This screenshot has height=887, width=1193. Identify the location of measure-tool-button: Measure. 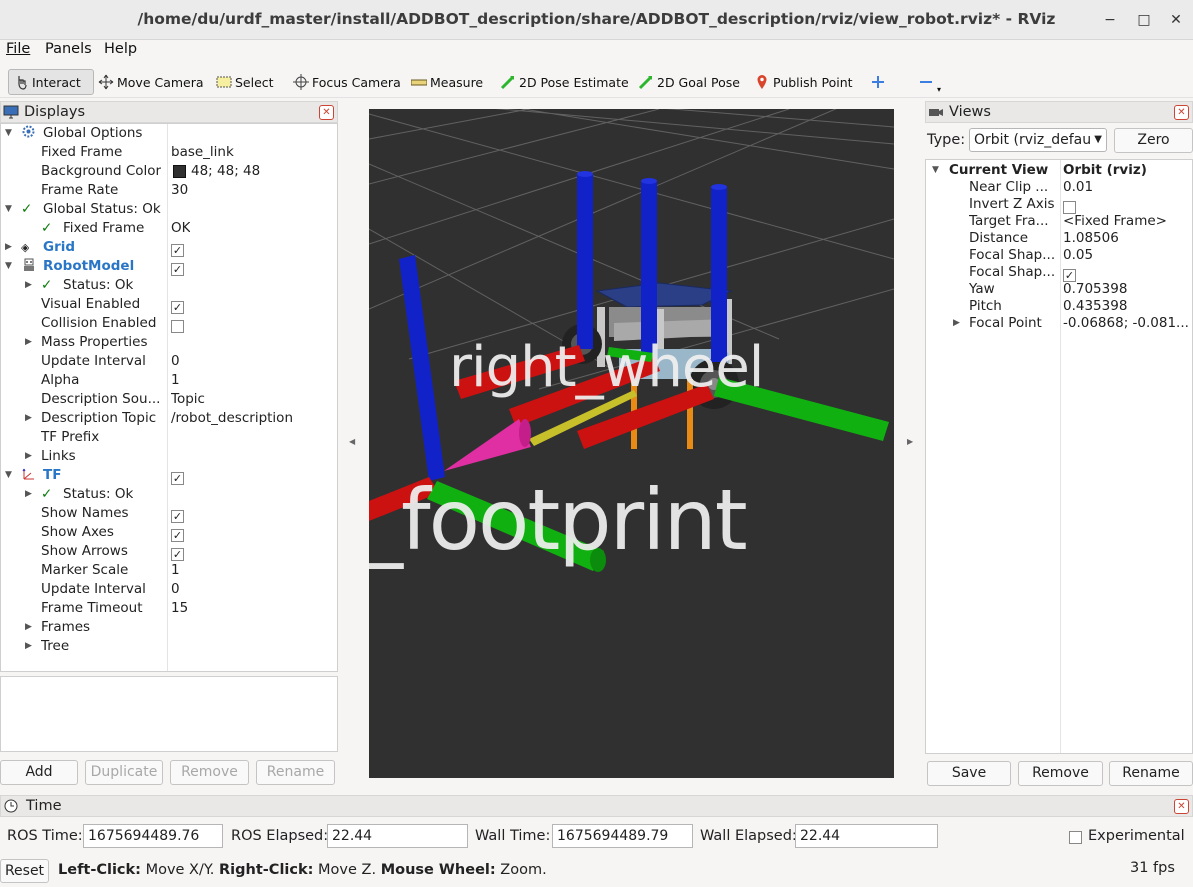
(446, 82).